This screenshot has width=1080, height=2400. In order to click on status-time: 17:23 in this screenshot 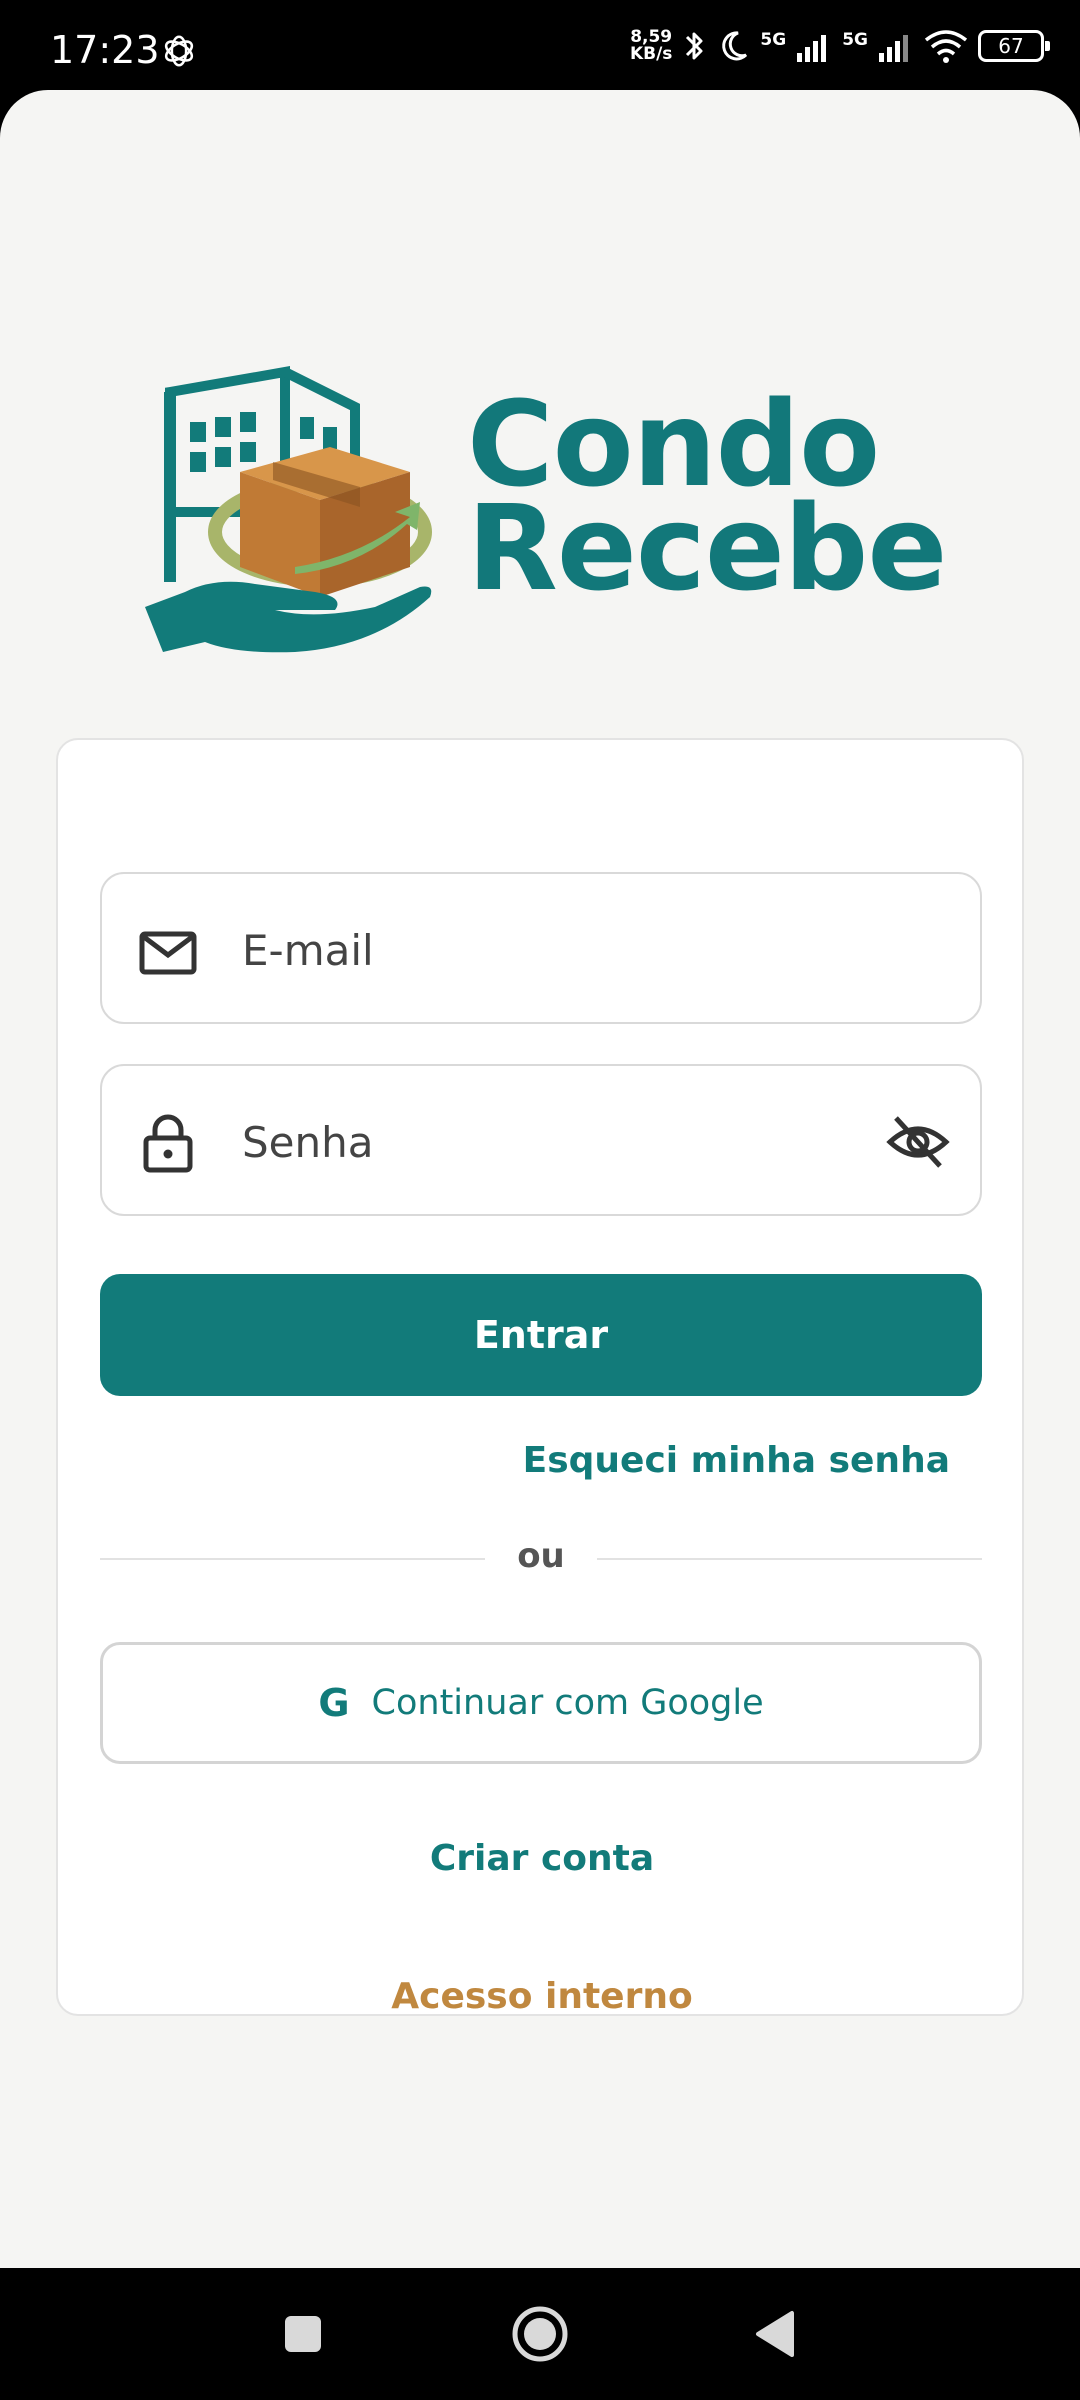, I will do `click(105, 50)`.